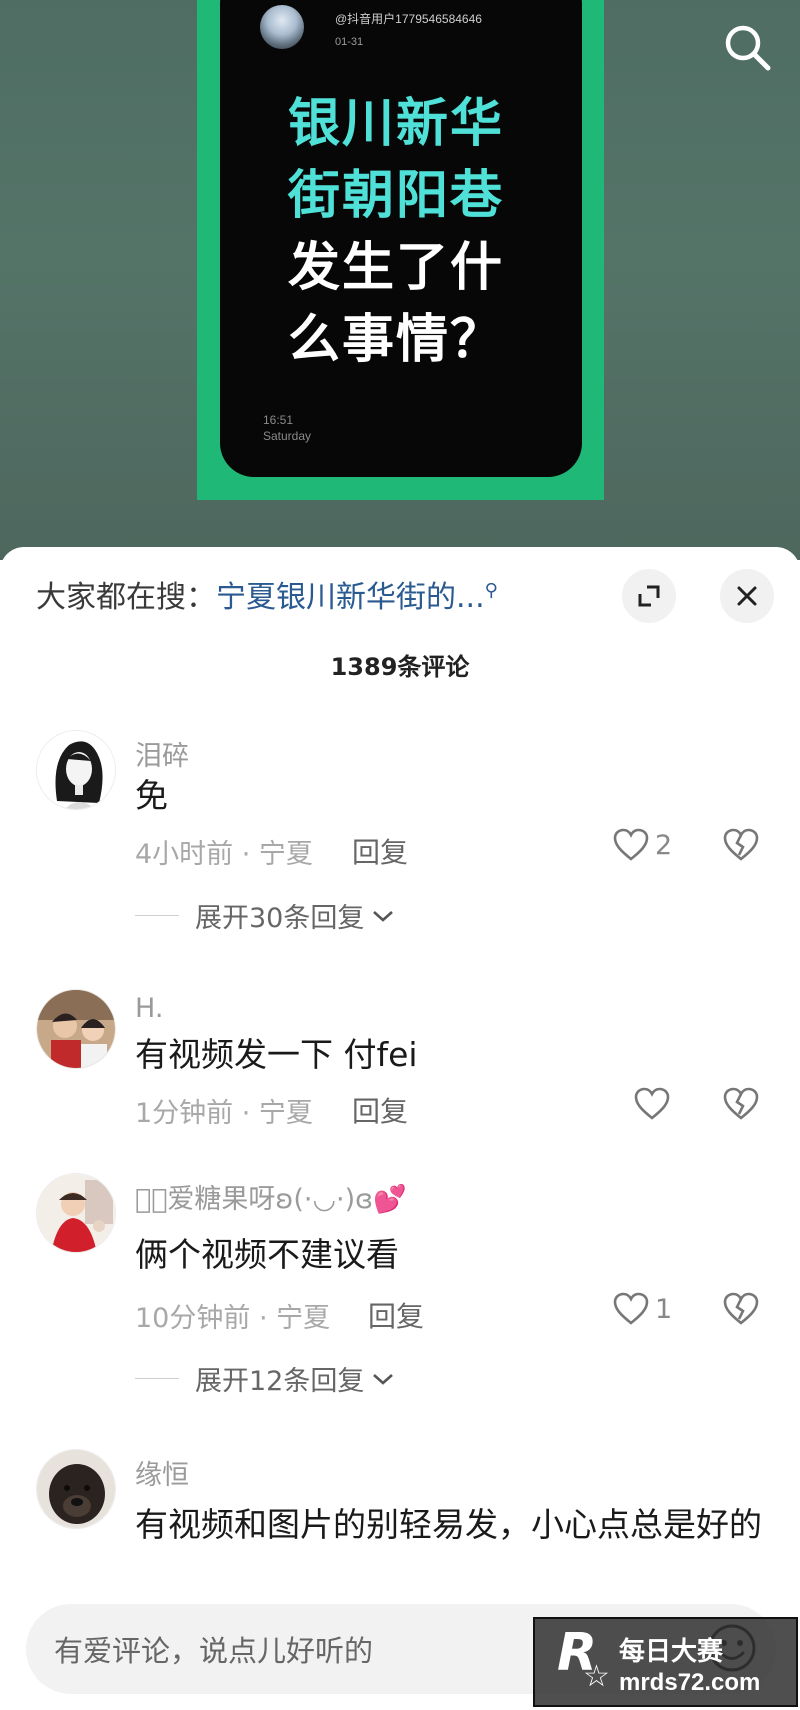 This screenshot has height=1710, width=800. I want to click on watermark-url: mrds72.com, so click(690, 1682).